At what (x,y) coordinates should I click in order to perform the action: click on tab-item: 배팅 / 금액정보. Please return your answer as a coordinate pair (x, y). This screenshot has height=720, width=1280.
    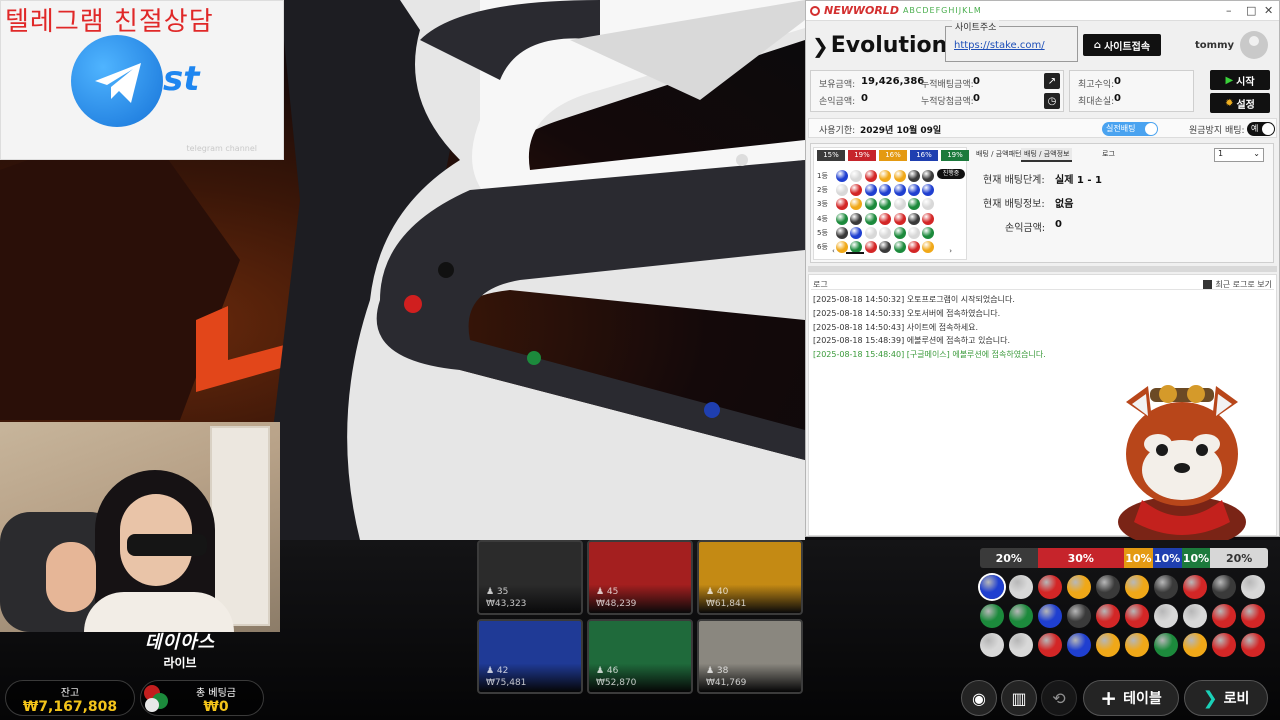
    Looking at the image, I should click on (1047, 155).